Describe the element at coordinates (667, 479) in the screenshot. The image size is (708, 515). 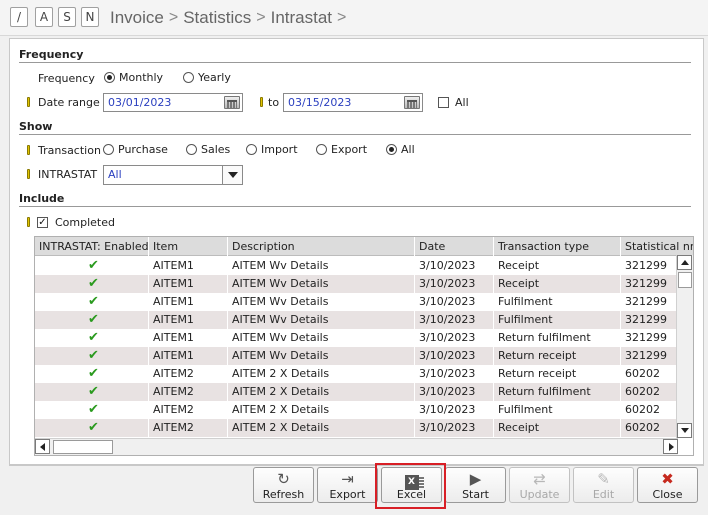
I see `close-icon: ✖` at that location.